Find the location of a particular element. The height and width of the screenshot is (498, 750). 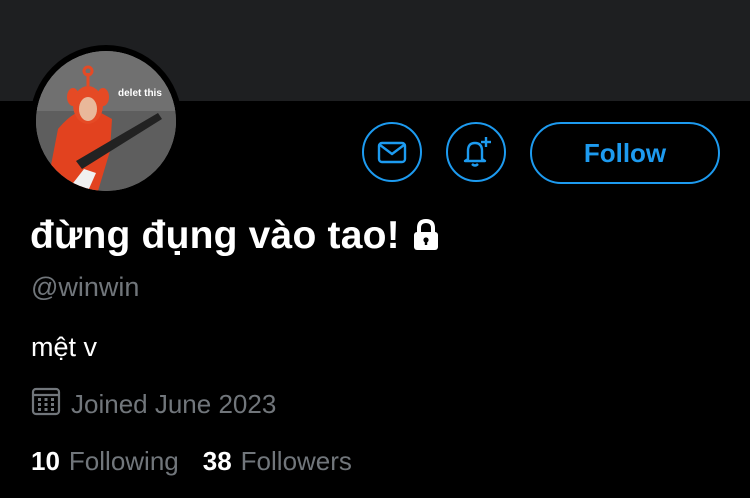

follow-button: Follow is located at coordinates (625, 153).